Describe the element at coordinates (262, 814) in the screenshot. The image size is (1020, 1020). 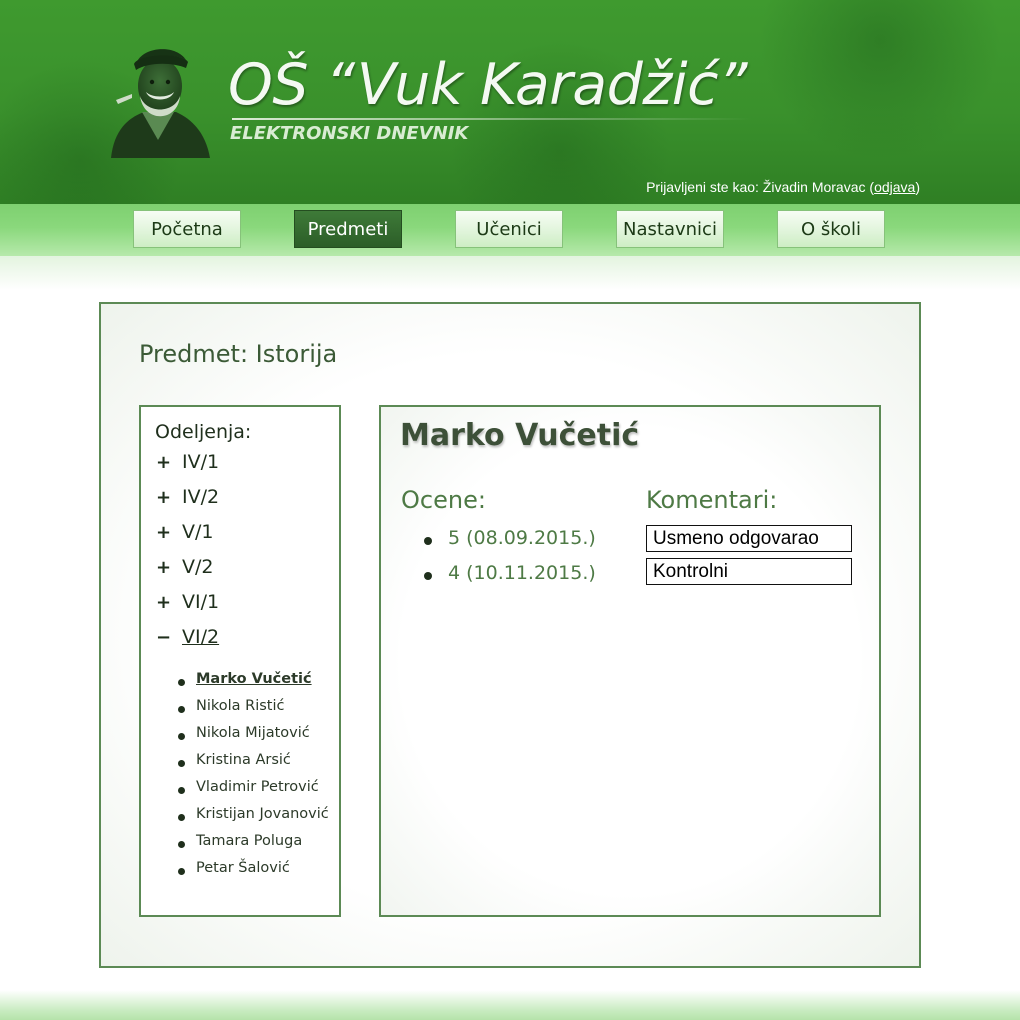
I see `student-label: Kristijan Jovanović` at that location.